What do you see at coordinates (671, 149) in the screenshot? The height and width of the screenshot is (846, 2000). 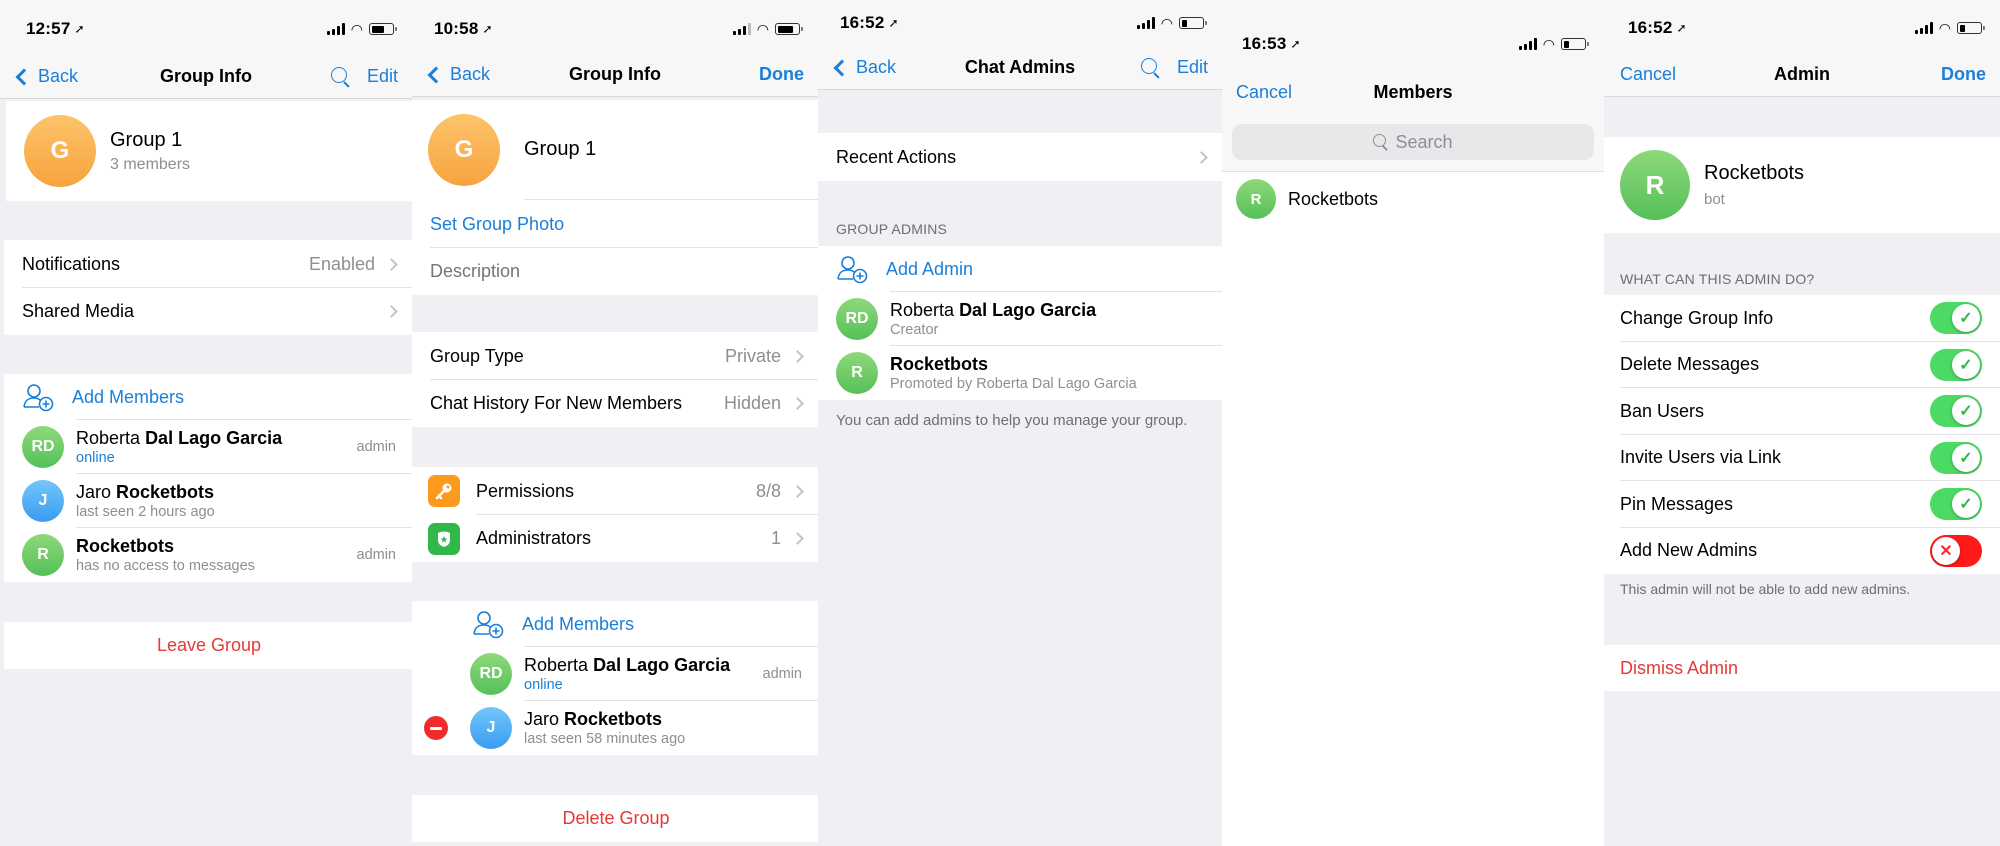 I see `group-name-input` at bounding box center [671, 149].